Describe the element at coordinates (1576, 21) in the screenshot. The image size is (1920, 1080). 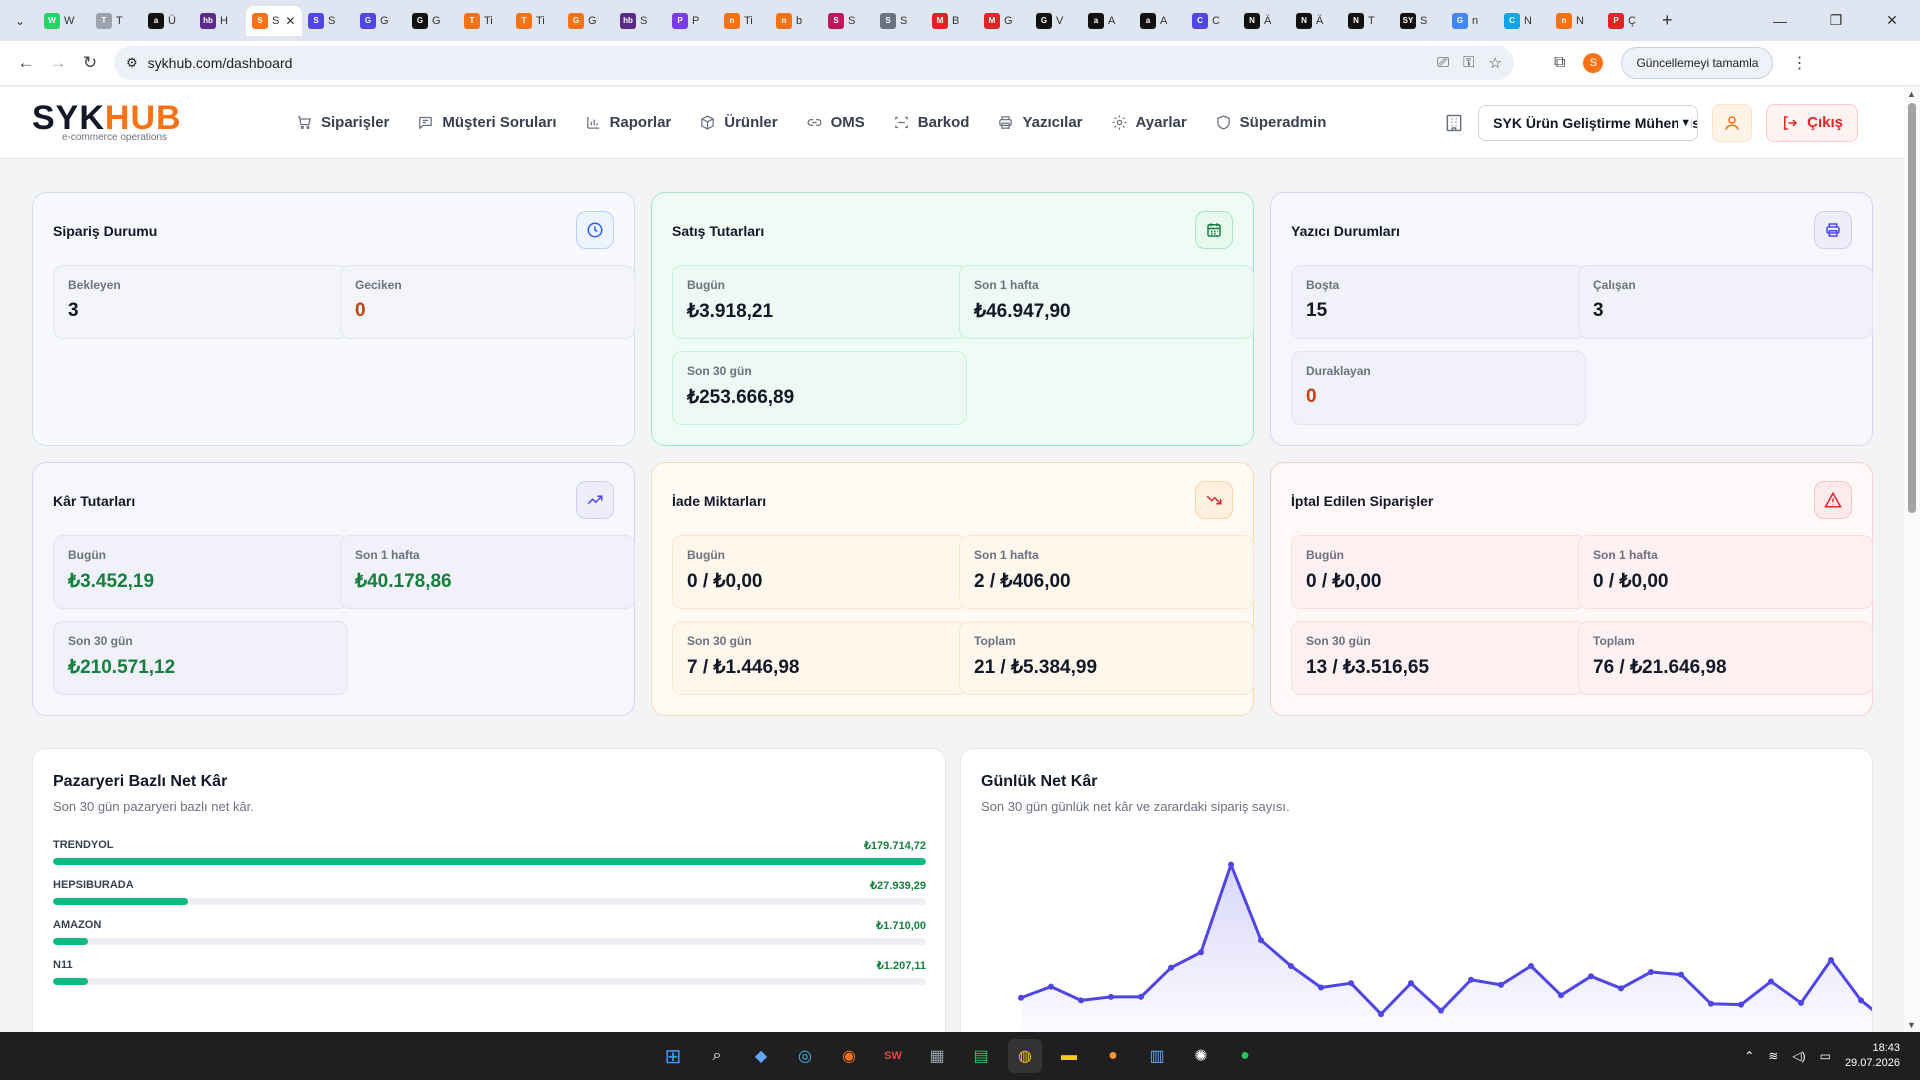
I see `browser-tab: nN` at that location.